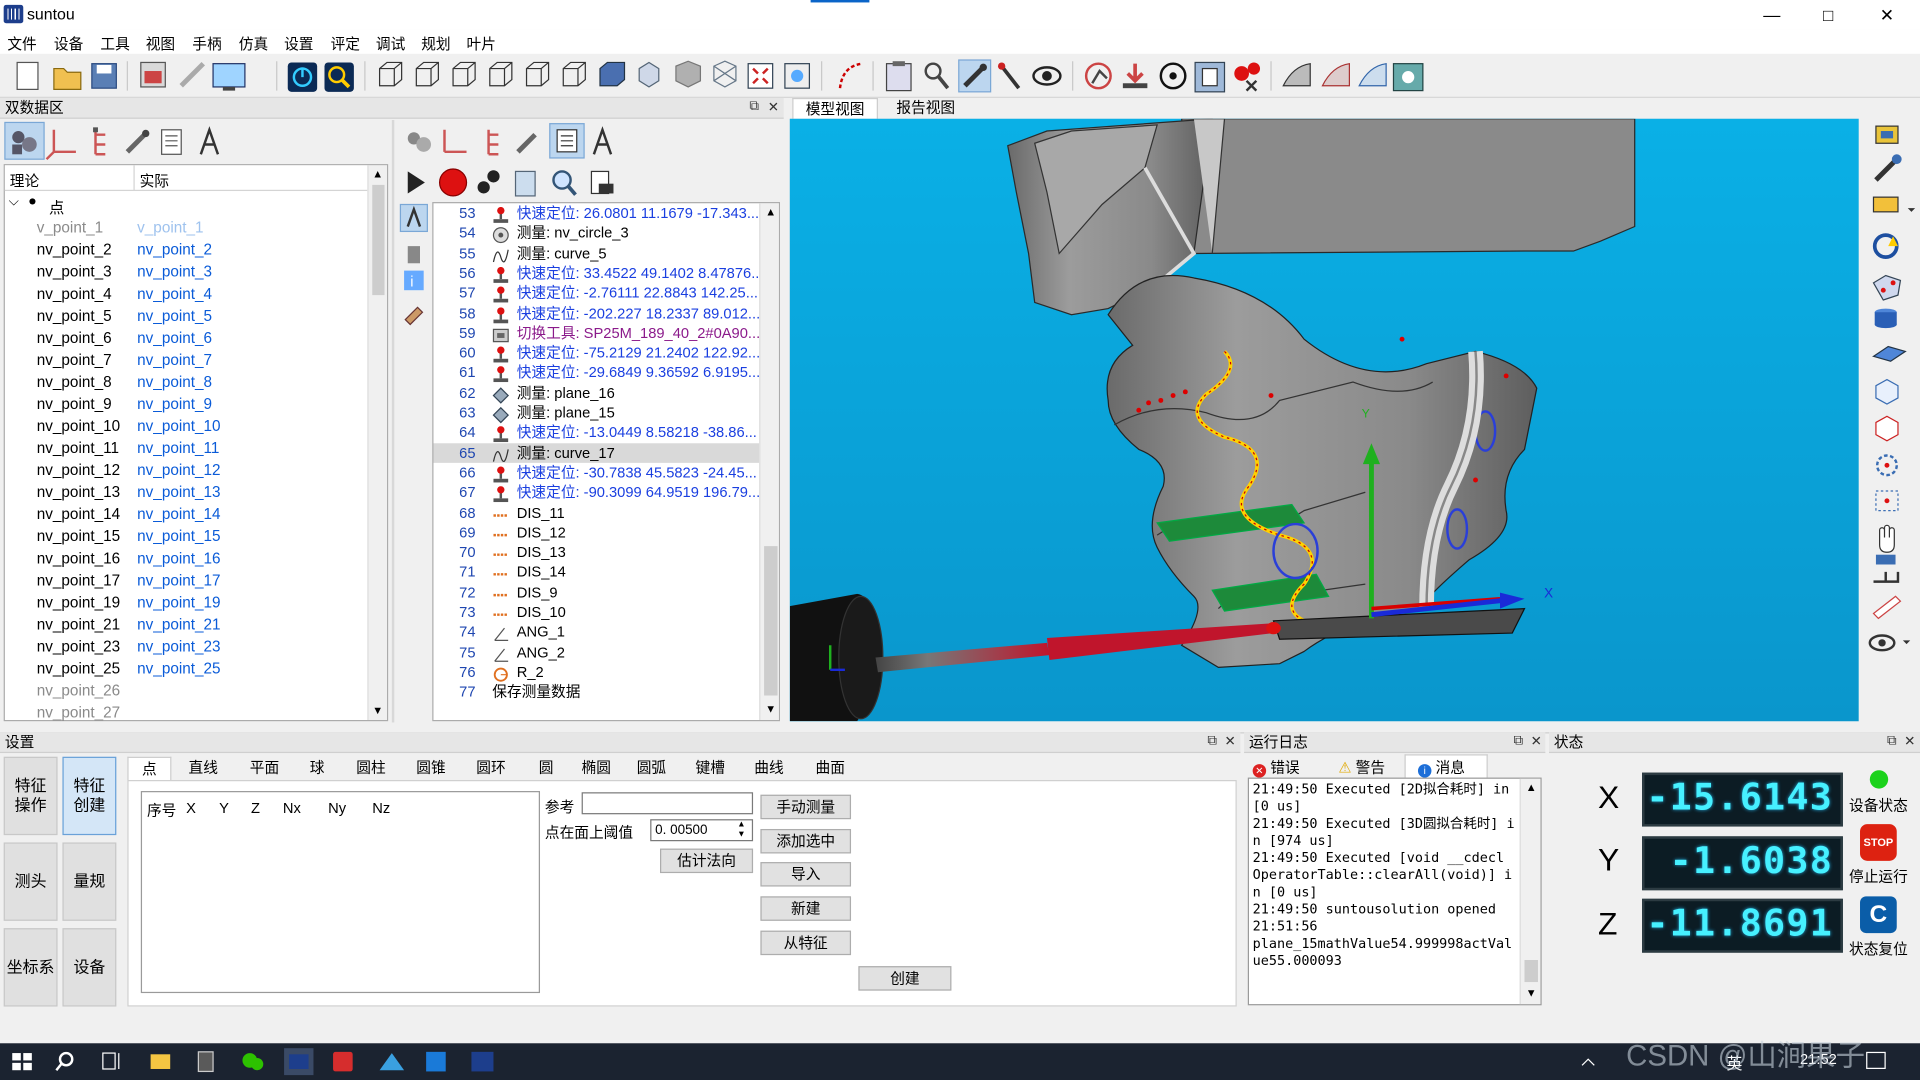 The width and height of the screenshot is (1920, 1080). What do you see at coordinates (1878, 842) in the screenshot?
I see `stop-button: STOP` at bounding box center [1878, 842].